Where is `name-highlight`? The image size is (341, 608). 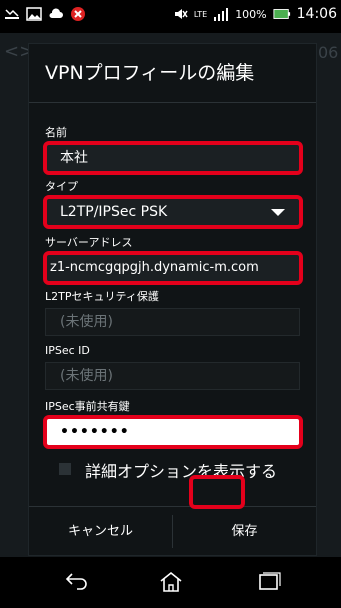
name-highlight is located at coordinates (173, 158).